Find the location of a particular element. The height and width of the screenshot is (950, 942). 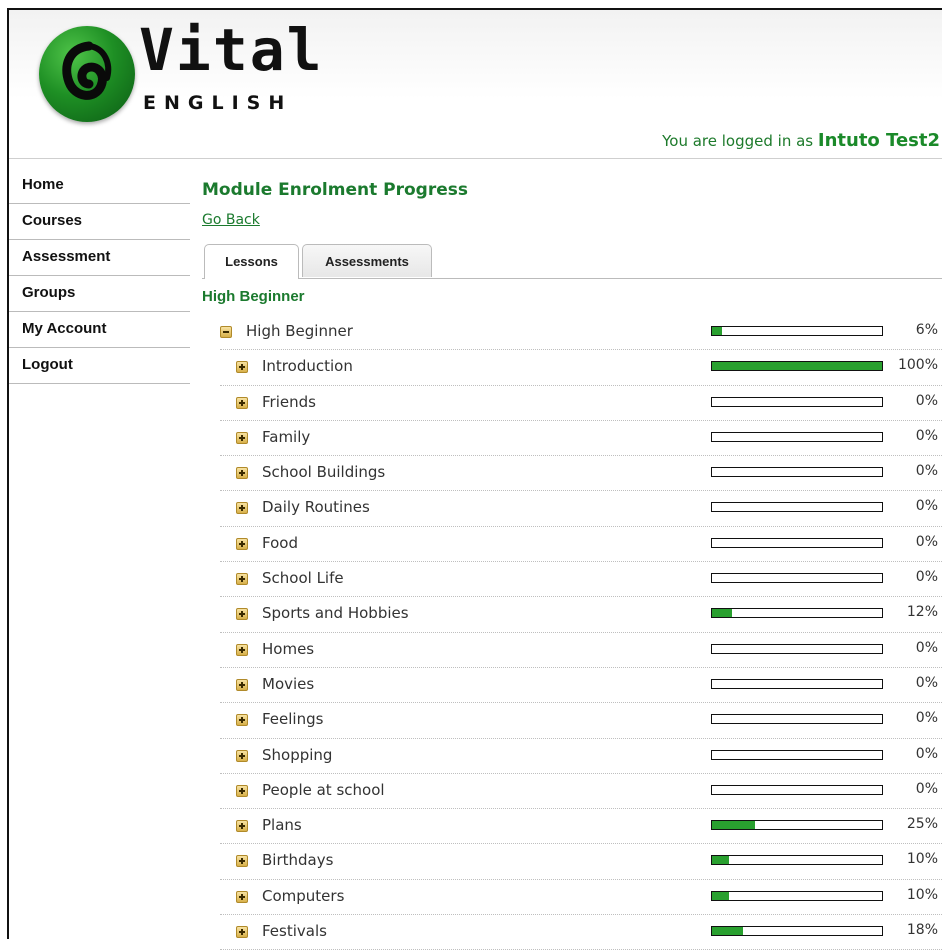

lesson-label: Introduction is located at coordinates (307, 366).